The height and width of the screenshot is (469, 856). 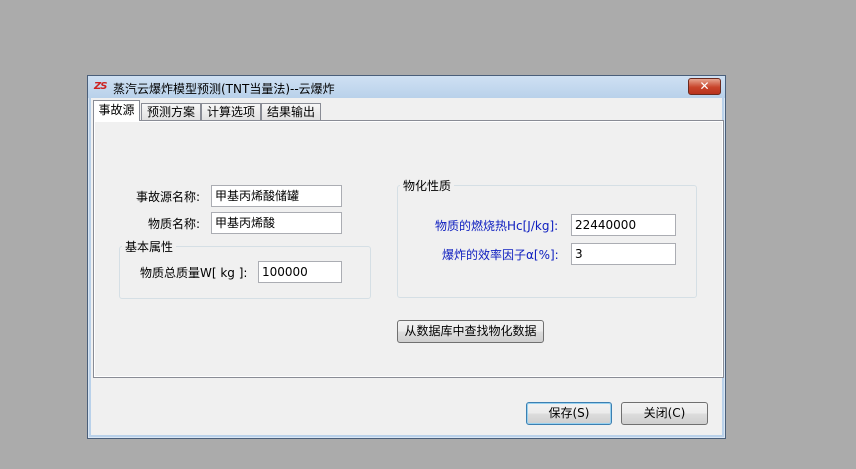 What do you see at coordinates (497, 226) in the screenshot?
I see `combustion-heat-label: 物质的燃烧热Hc[J/kg]:` at bounding box center [497, 226].